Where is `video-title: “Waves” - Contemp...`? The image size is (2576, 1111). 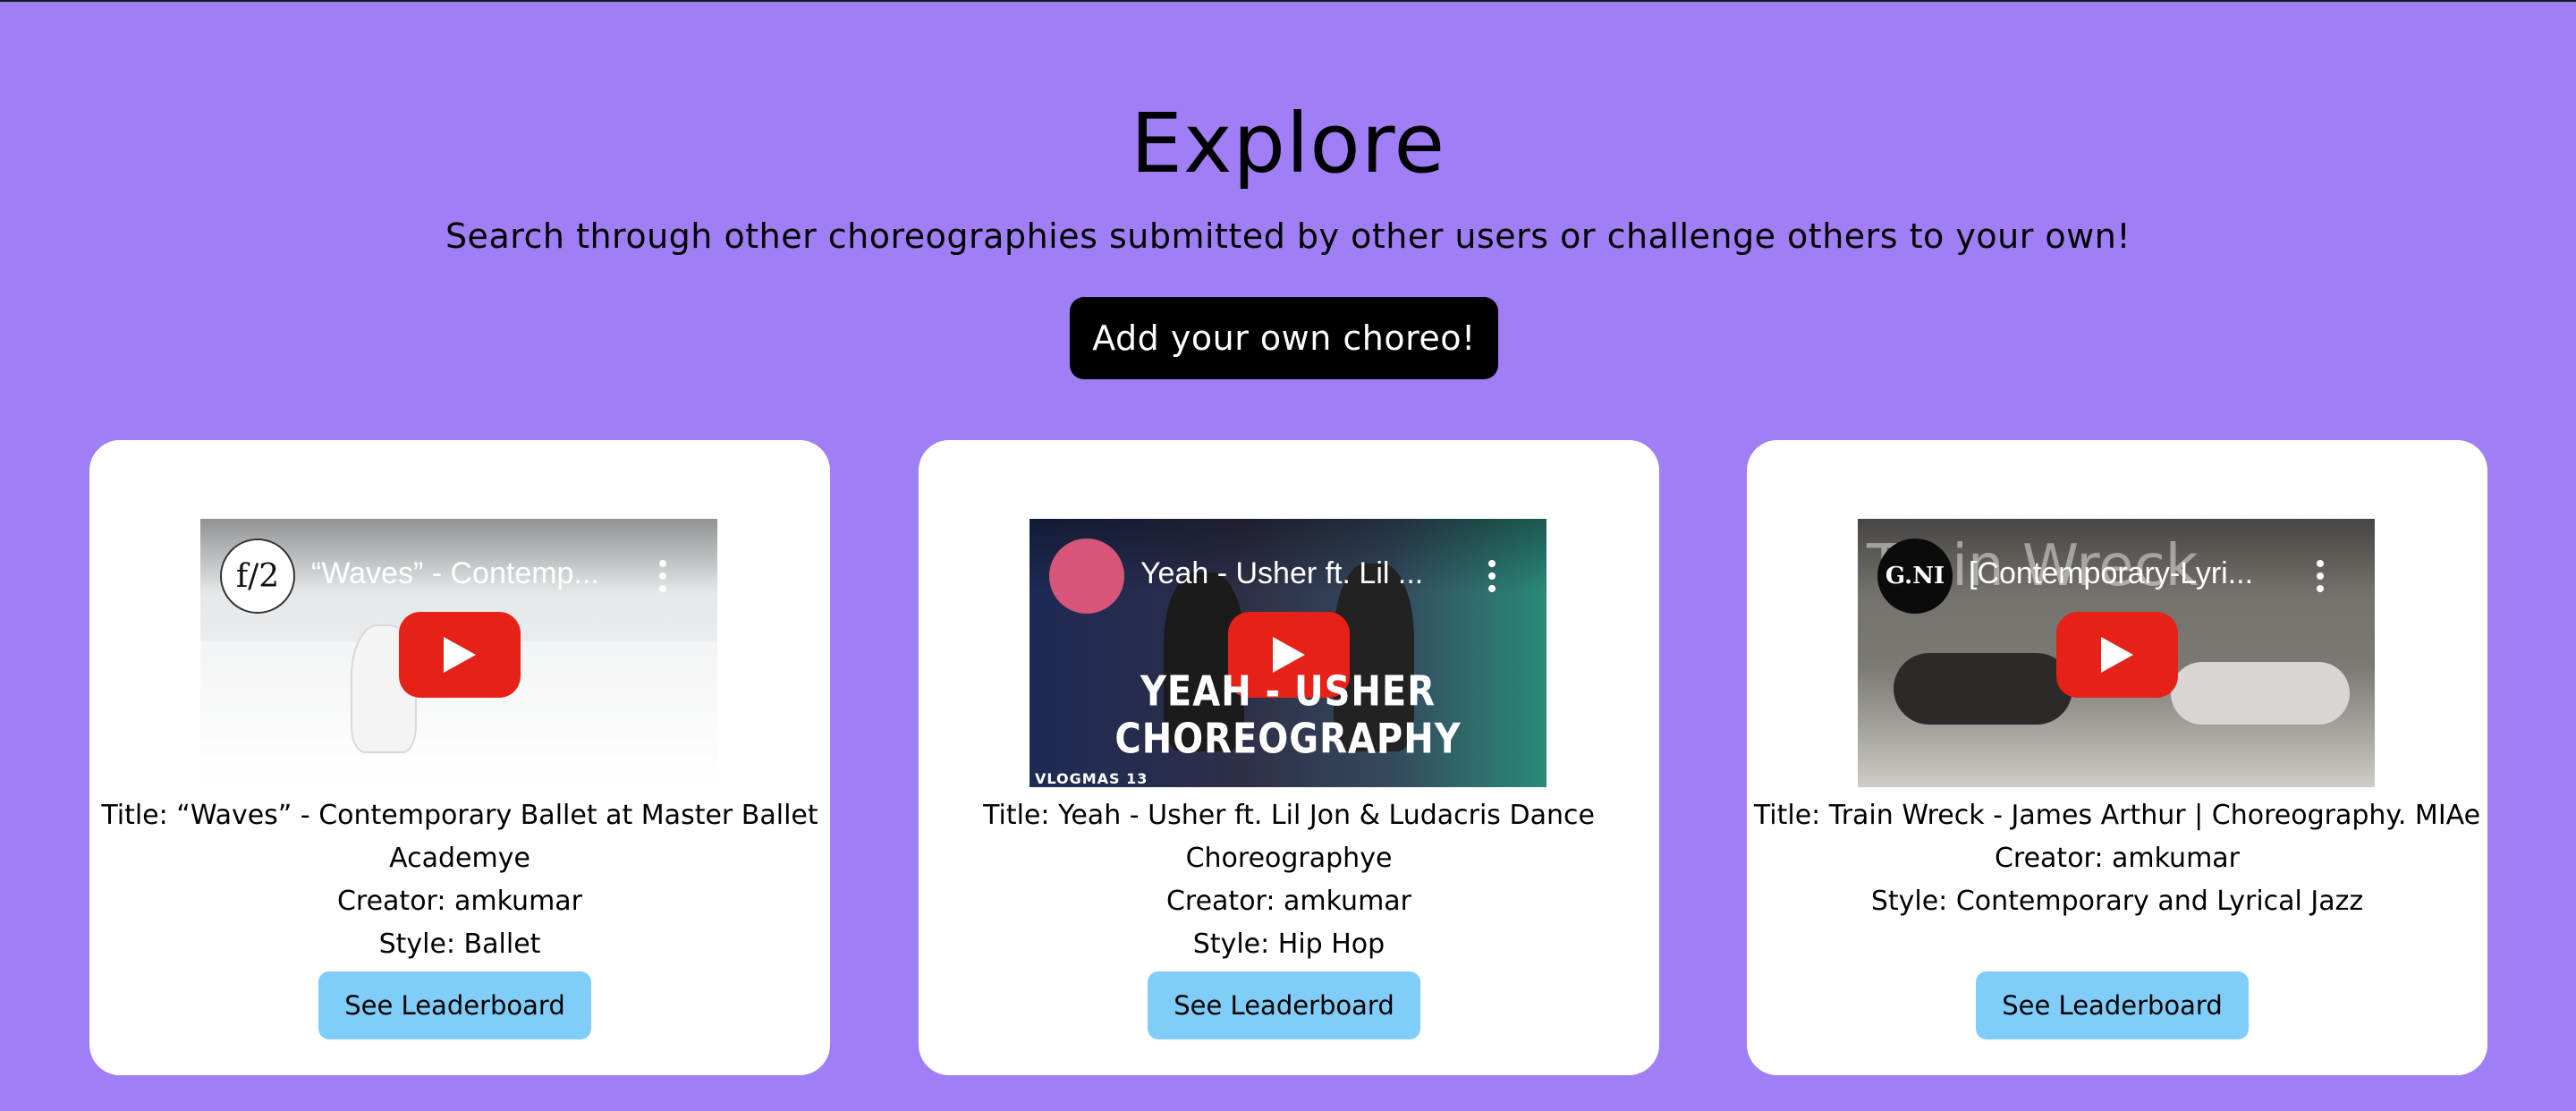 video-title: “Waves” - Contemp... is located at coordinates (463, 573).